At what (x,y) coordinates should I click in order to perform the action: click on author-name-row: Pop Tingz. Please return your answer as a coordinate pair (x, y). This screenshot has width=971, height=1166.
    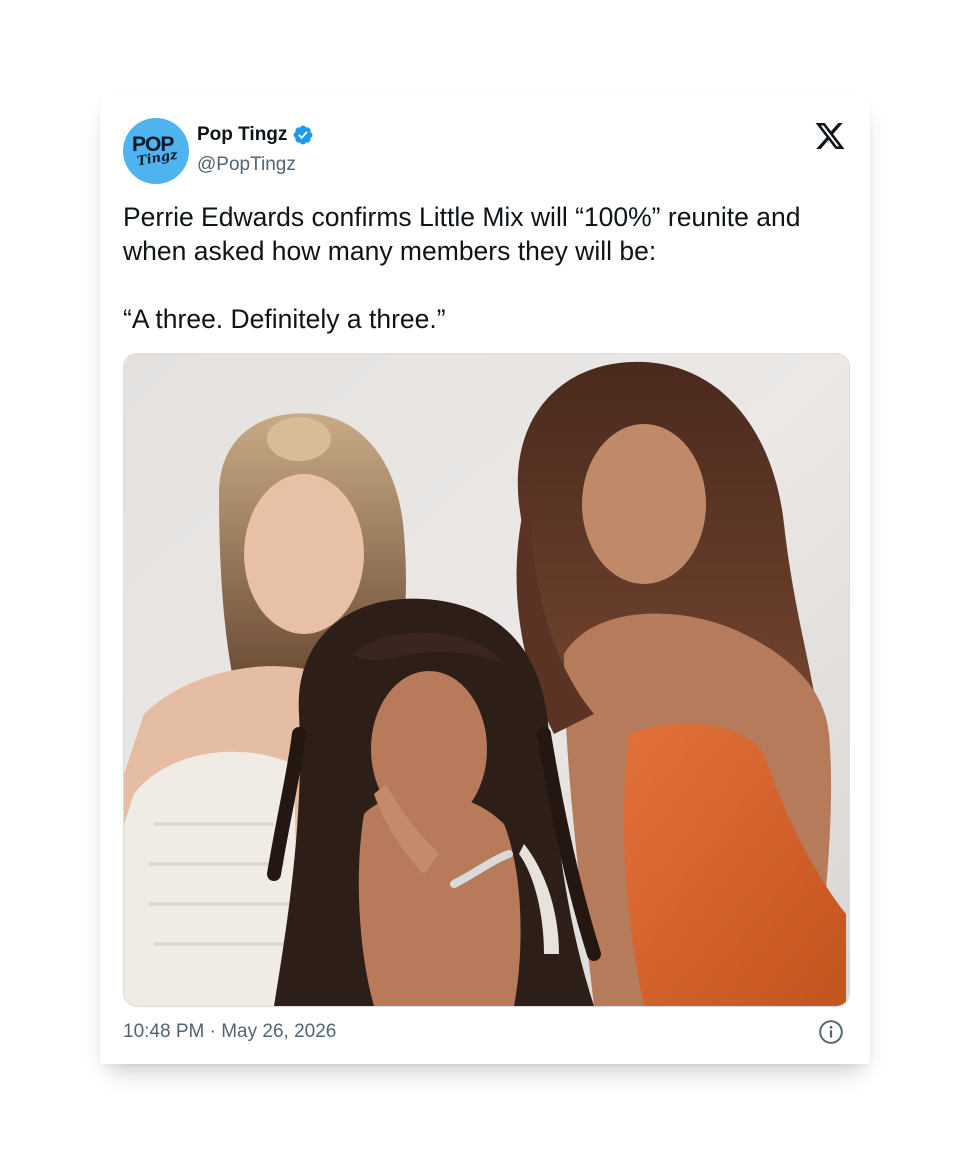
    Looking at the image, I should click on (255, 135).